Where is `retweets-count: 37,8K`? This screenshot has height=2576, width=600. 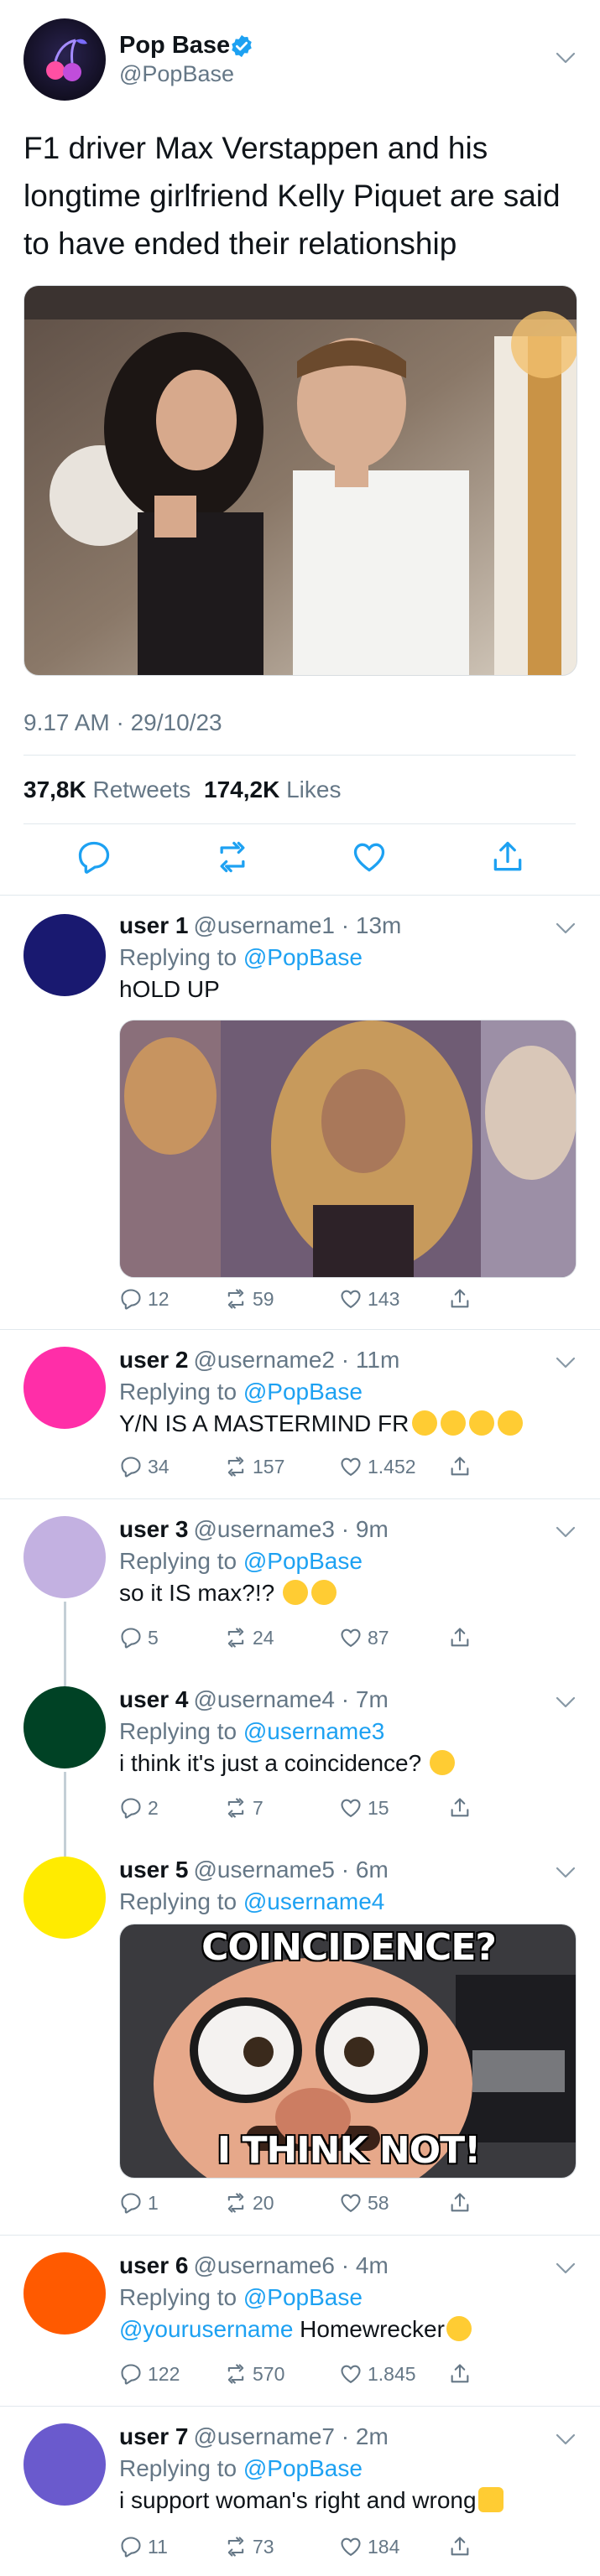
retweets-count: 37,8K is located at coordinates (54, 789).